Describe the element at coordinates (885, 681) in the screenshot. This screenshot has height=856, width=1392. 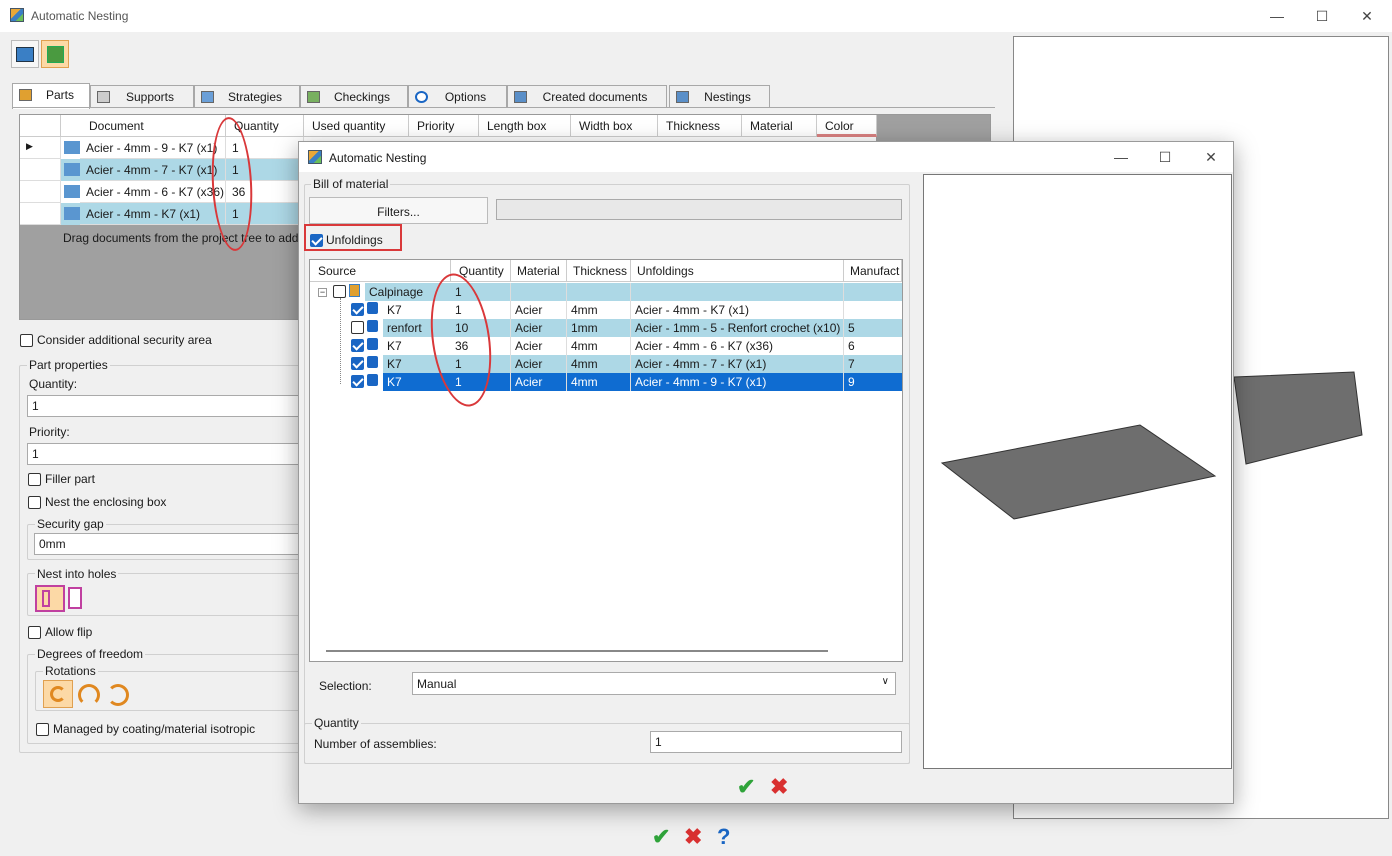
I see `chevron-down-icon: ∨` at that location.